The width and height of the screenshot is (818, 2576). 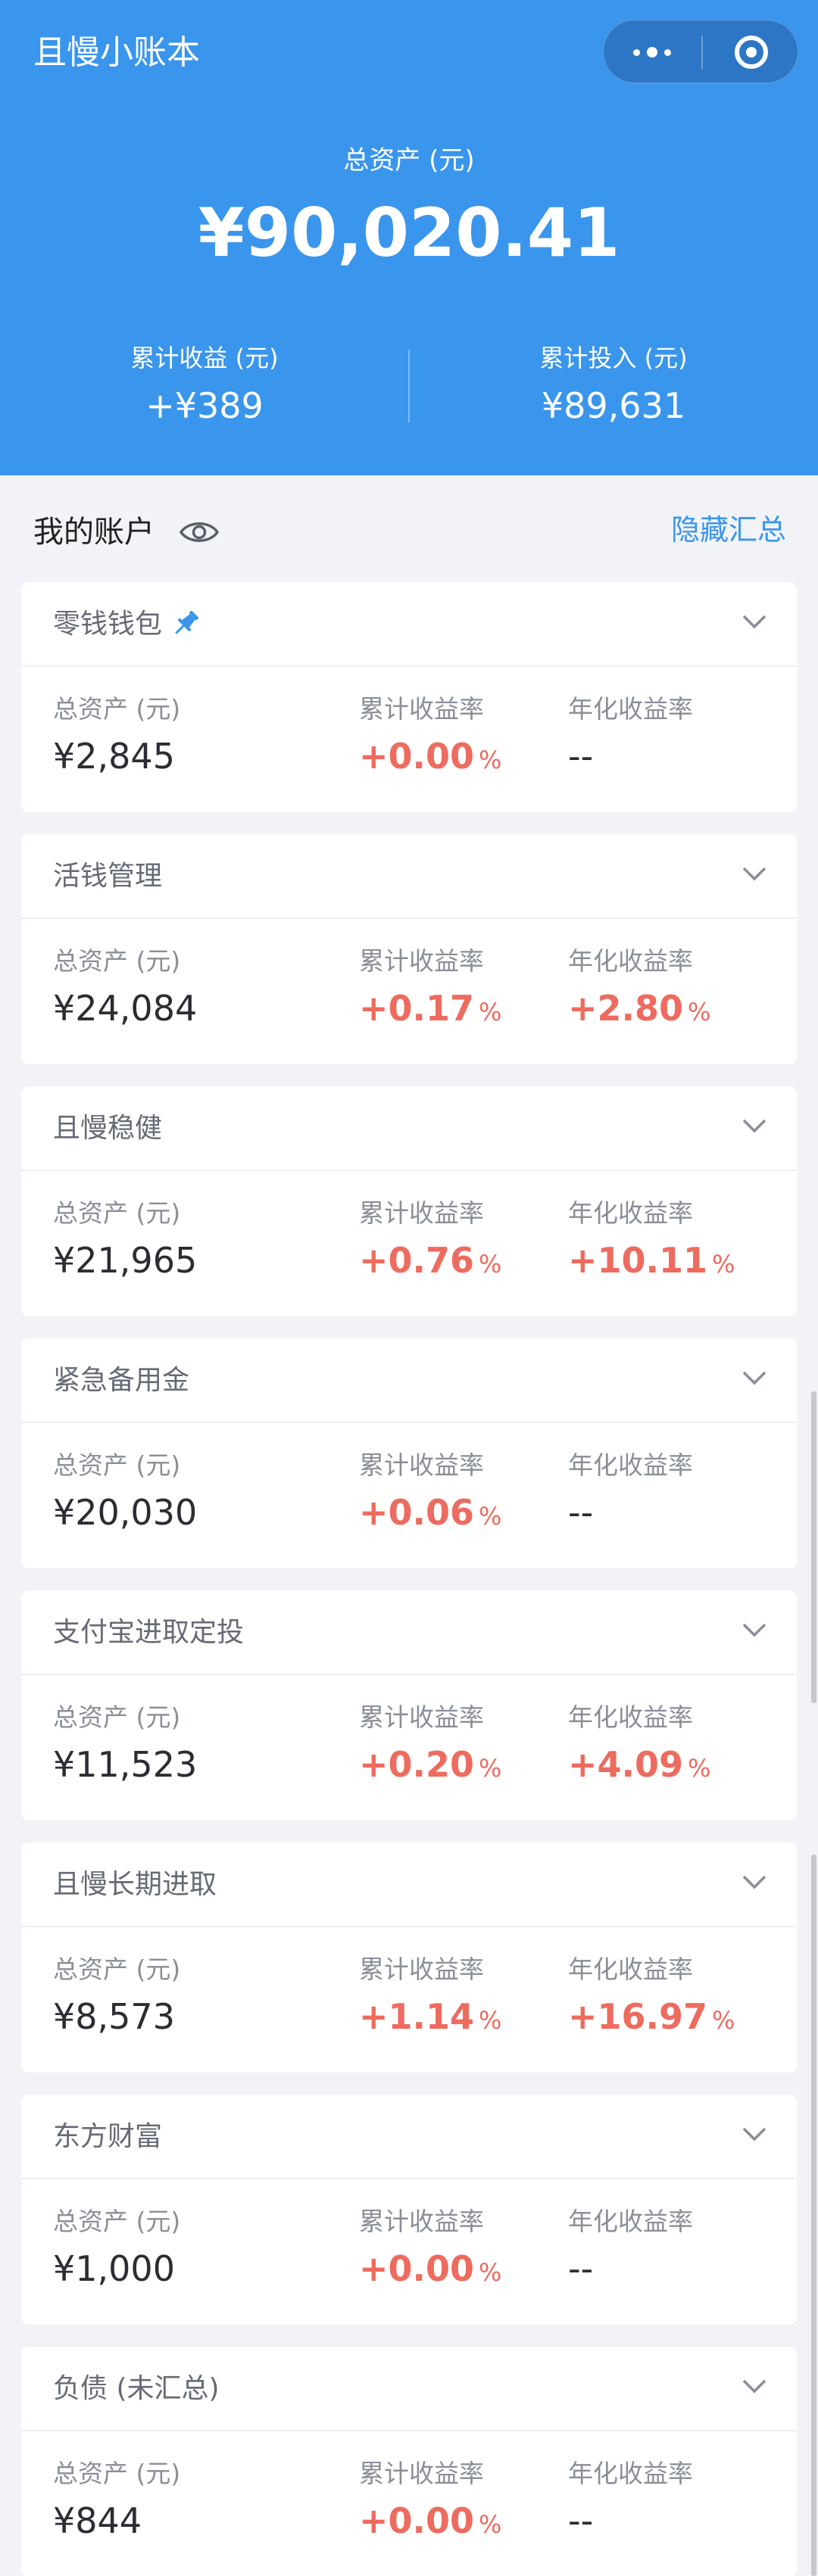 What do you see at coordinates (409, 2389) in the screenshot?
I see `account-card-header: 负债 (未汇总)` at bounding box center [409, 2389].